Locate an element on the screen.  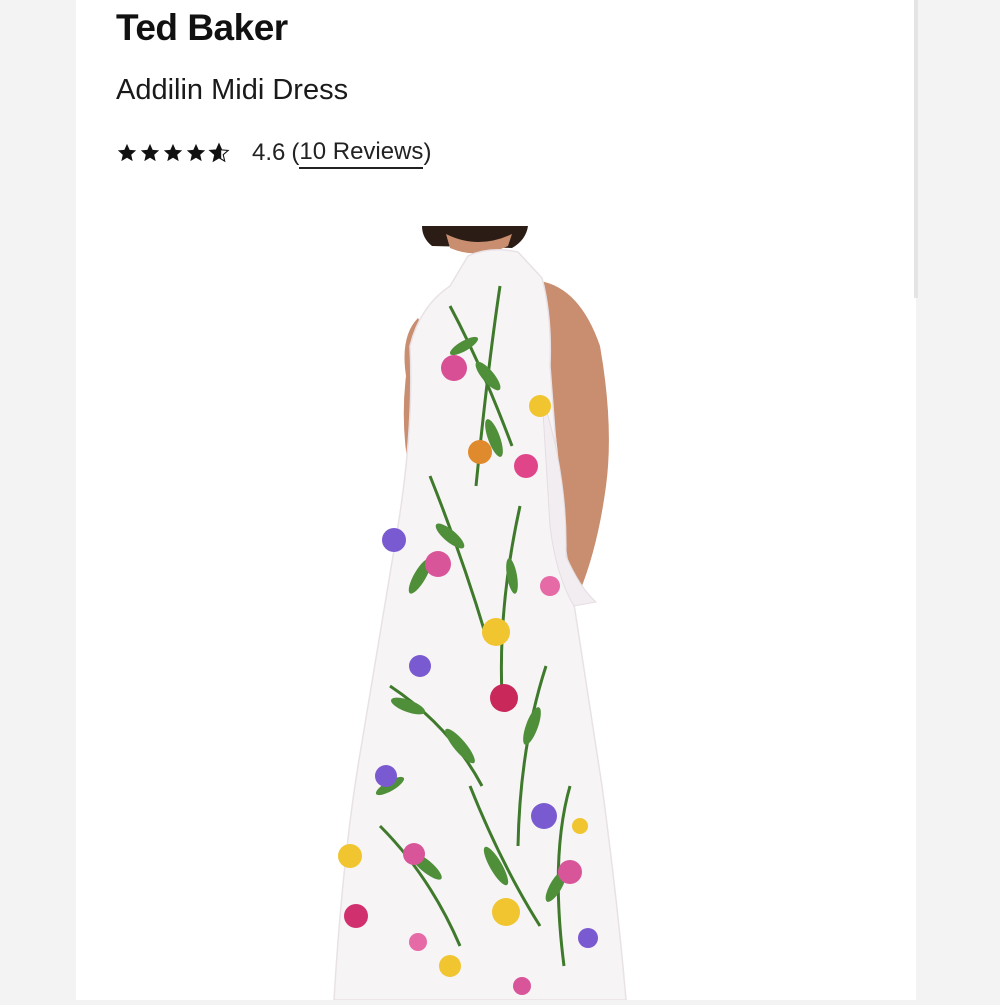
open-paren: ( is located at coordinates (295, 152).